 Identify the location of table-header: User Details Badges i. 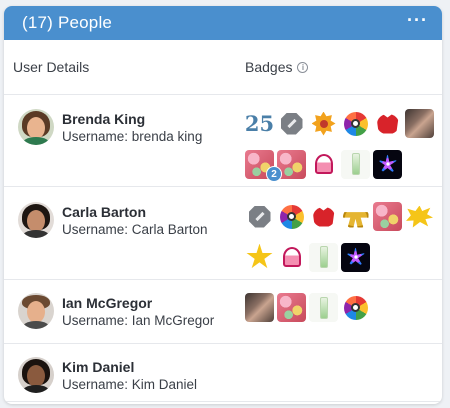
(223, 67).